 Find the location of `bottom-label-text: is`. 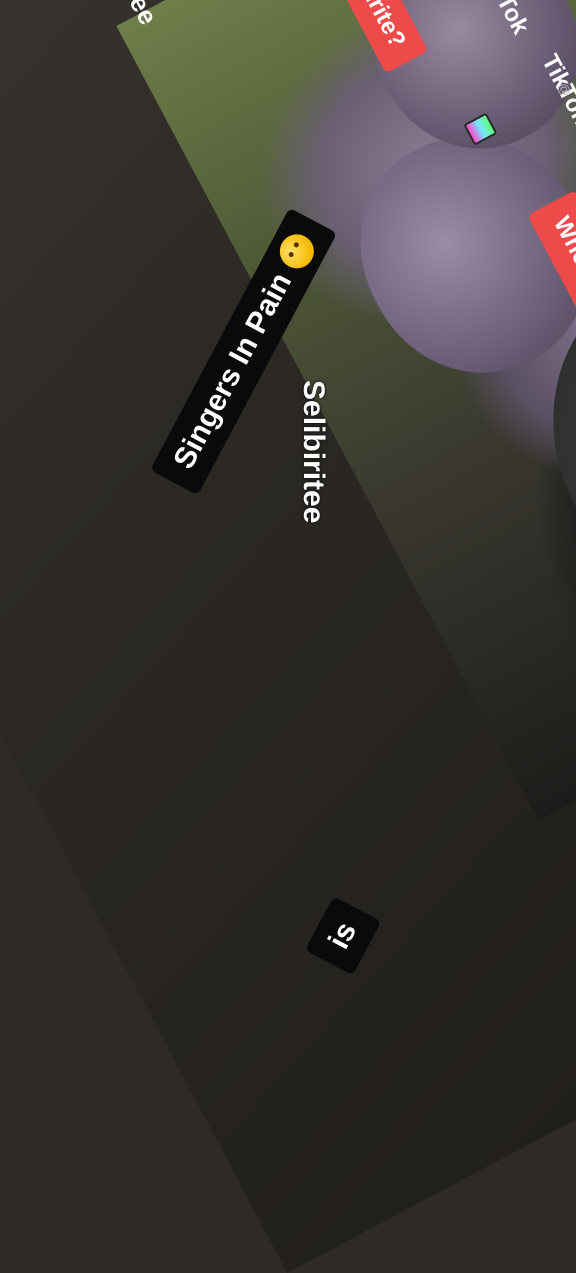

bottom-label-text: is is located at coordinates (343, 935).